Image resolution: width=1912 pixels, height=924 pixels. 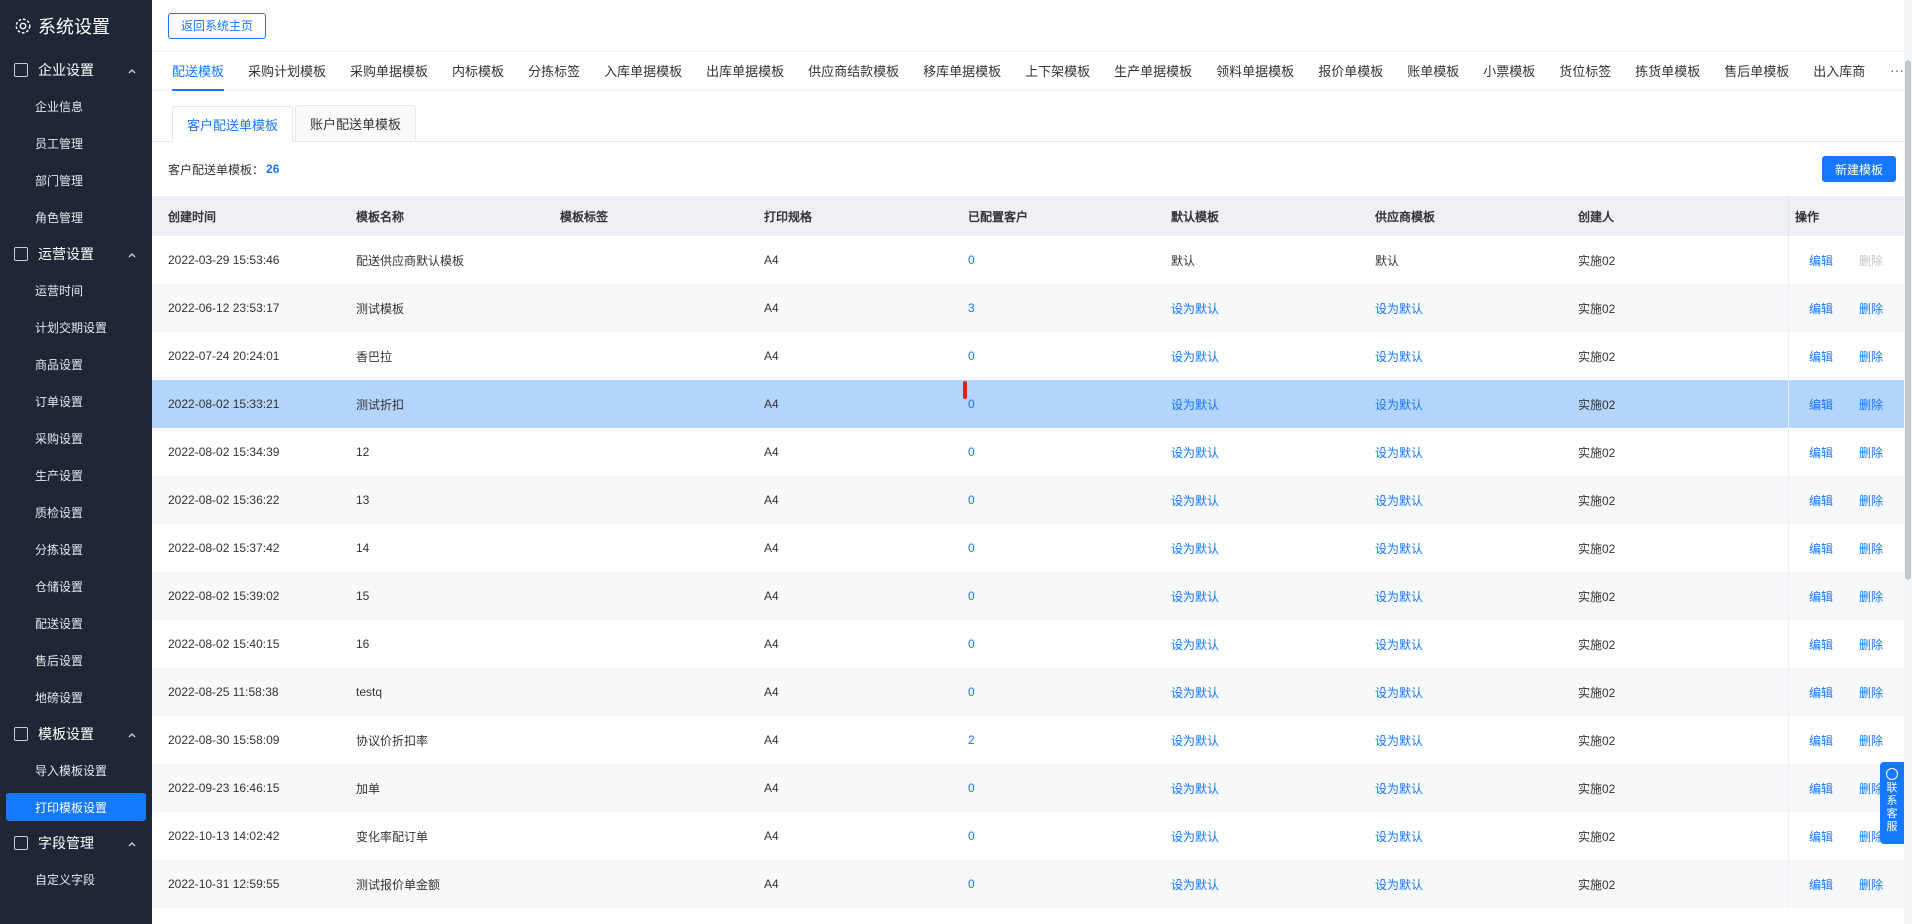 I want to click on tab-5: 入库单据模板, so click(x=643, y=71).